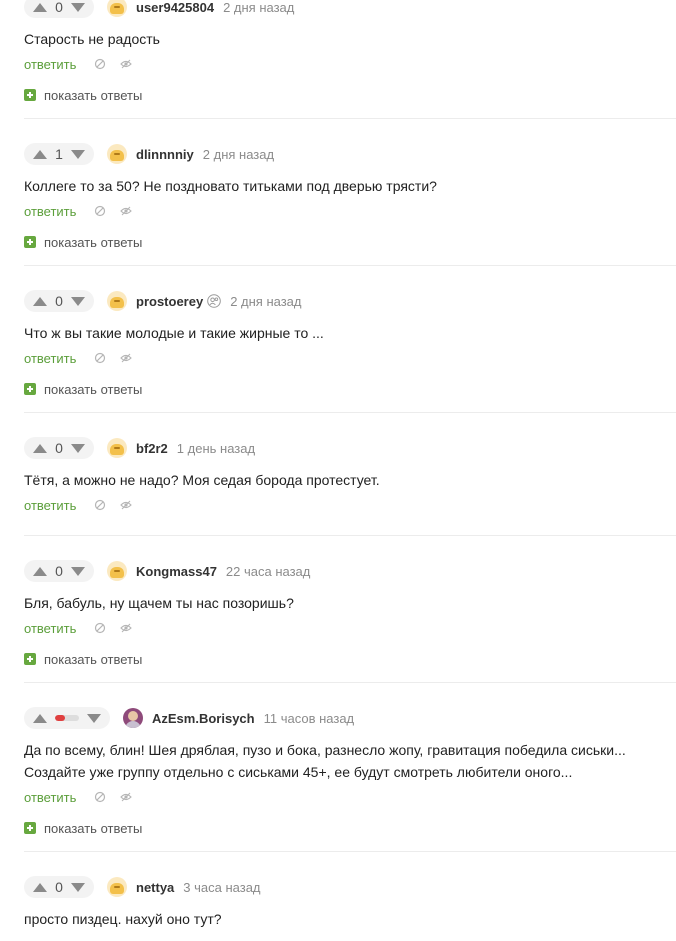 This screenshot has height=941, width=676. I want to click on vote-control: 1, so click(59, 154).